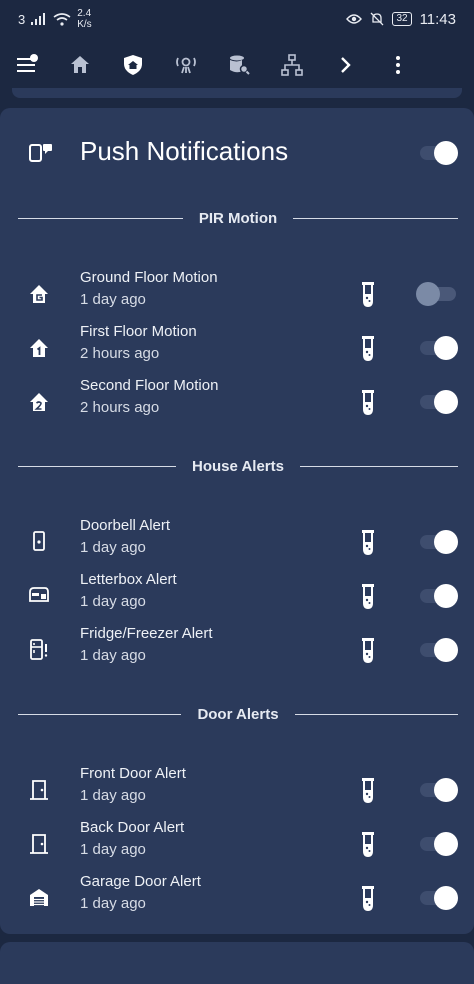 Image resolution: width=474 pixels, height=984 pixels. What do you see at coordinates (39, 541) in the screenshot?
I see `doorbell-icon` at bounding box center [39, 541].